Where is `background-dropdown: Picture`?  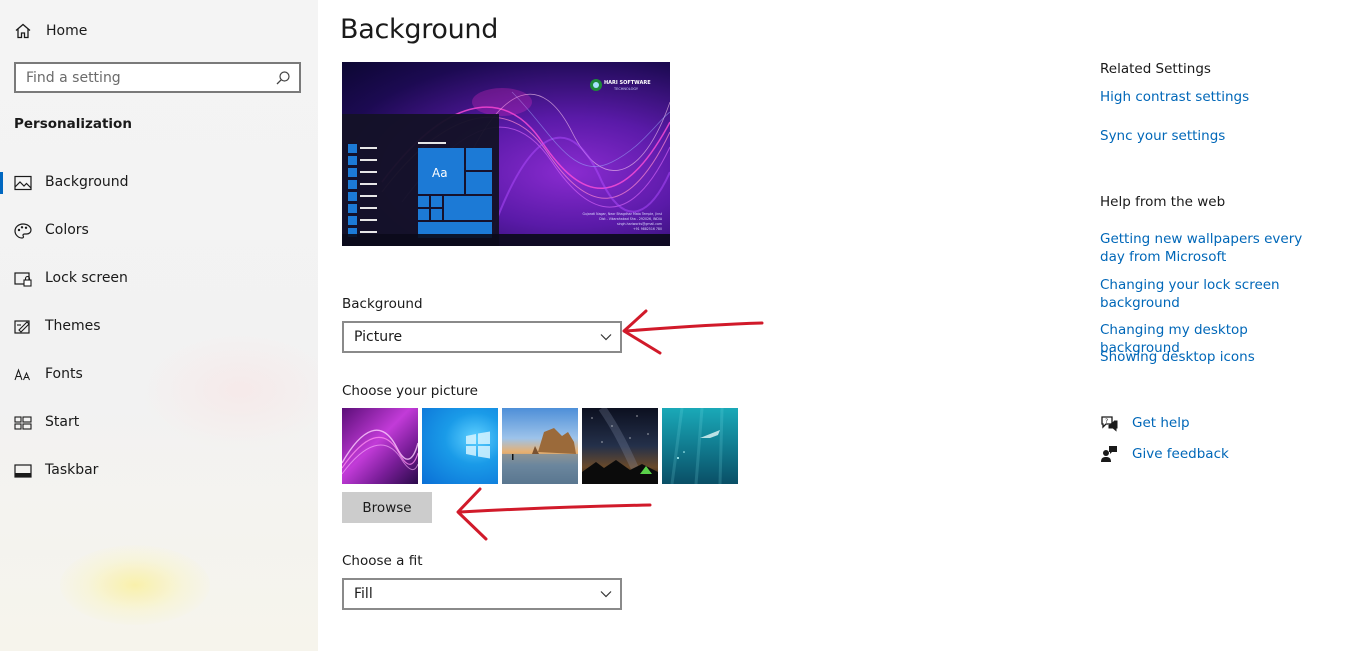 background-dropdown: Picture is located at coordinates (482, 337).